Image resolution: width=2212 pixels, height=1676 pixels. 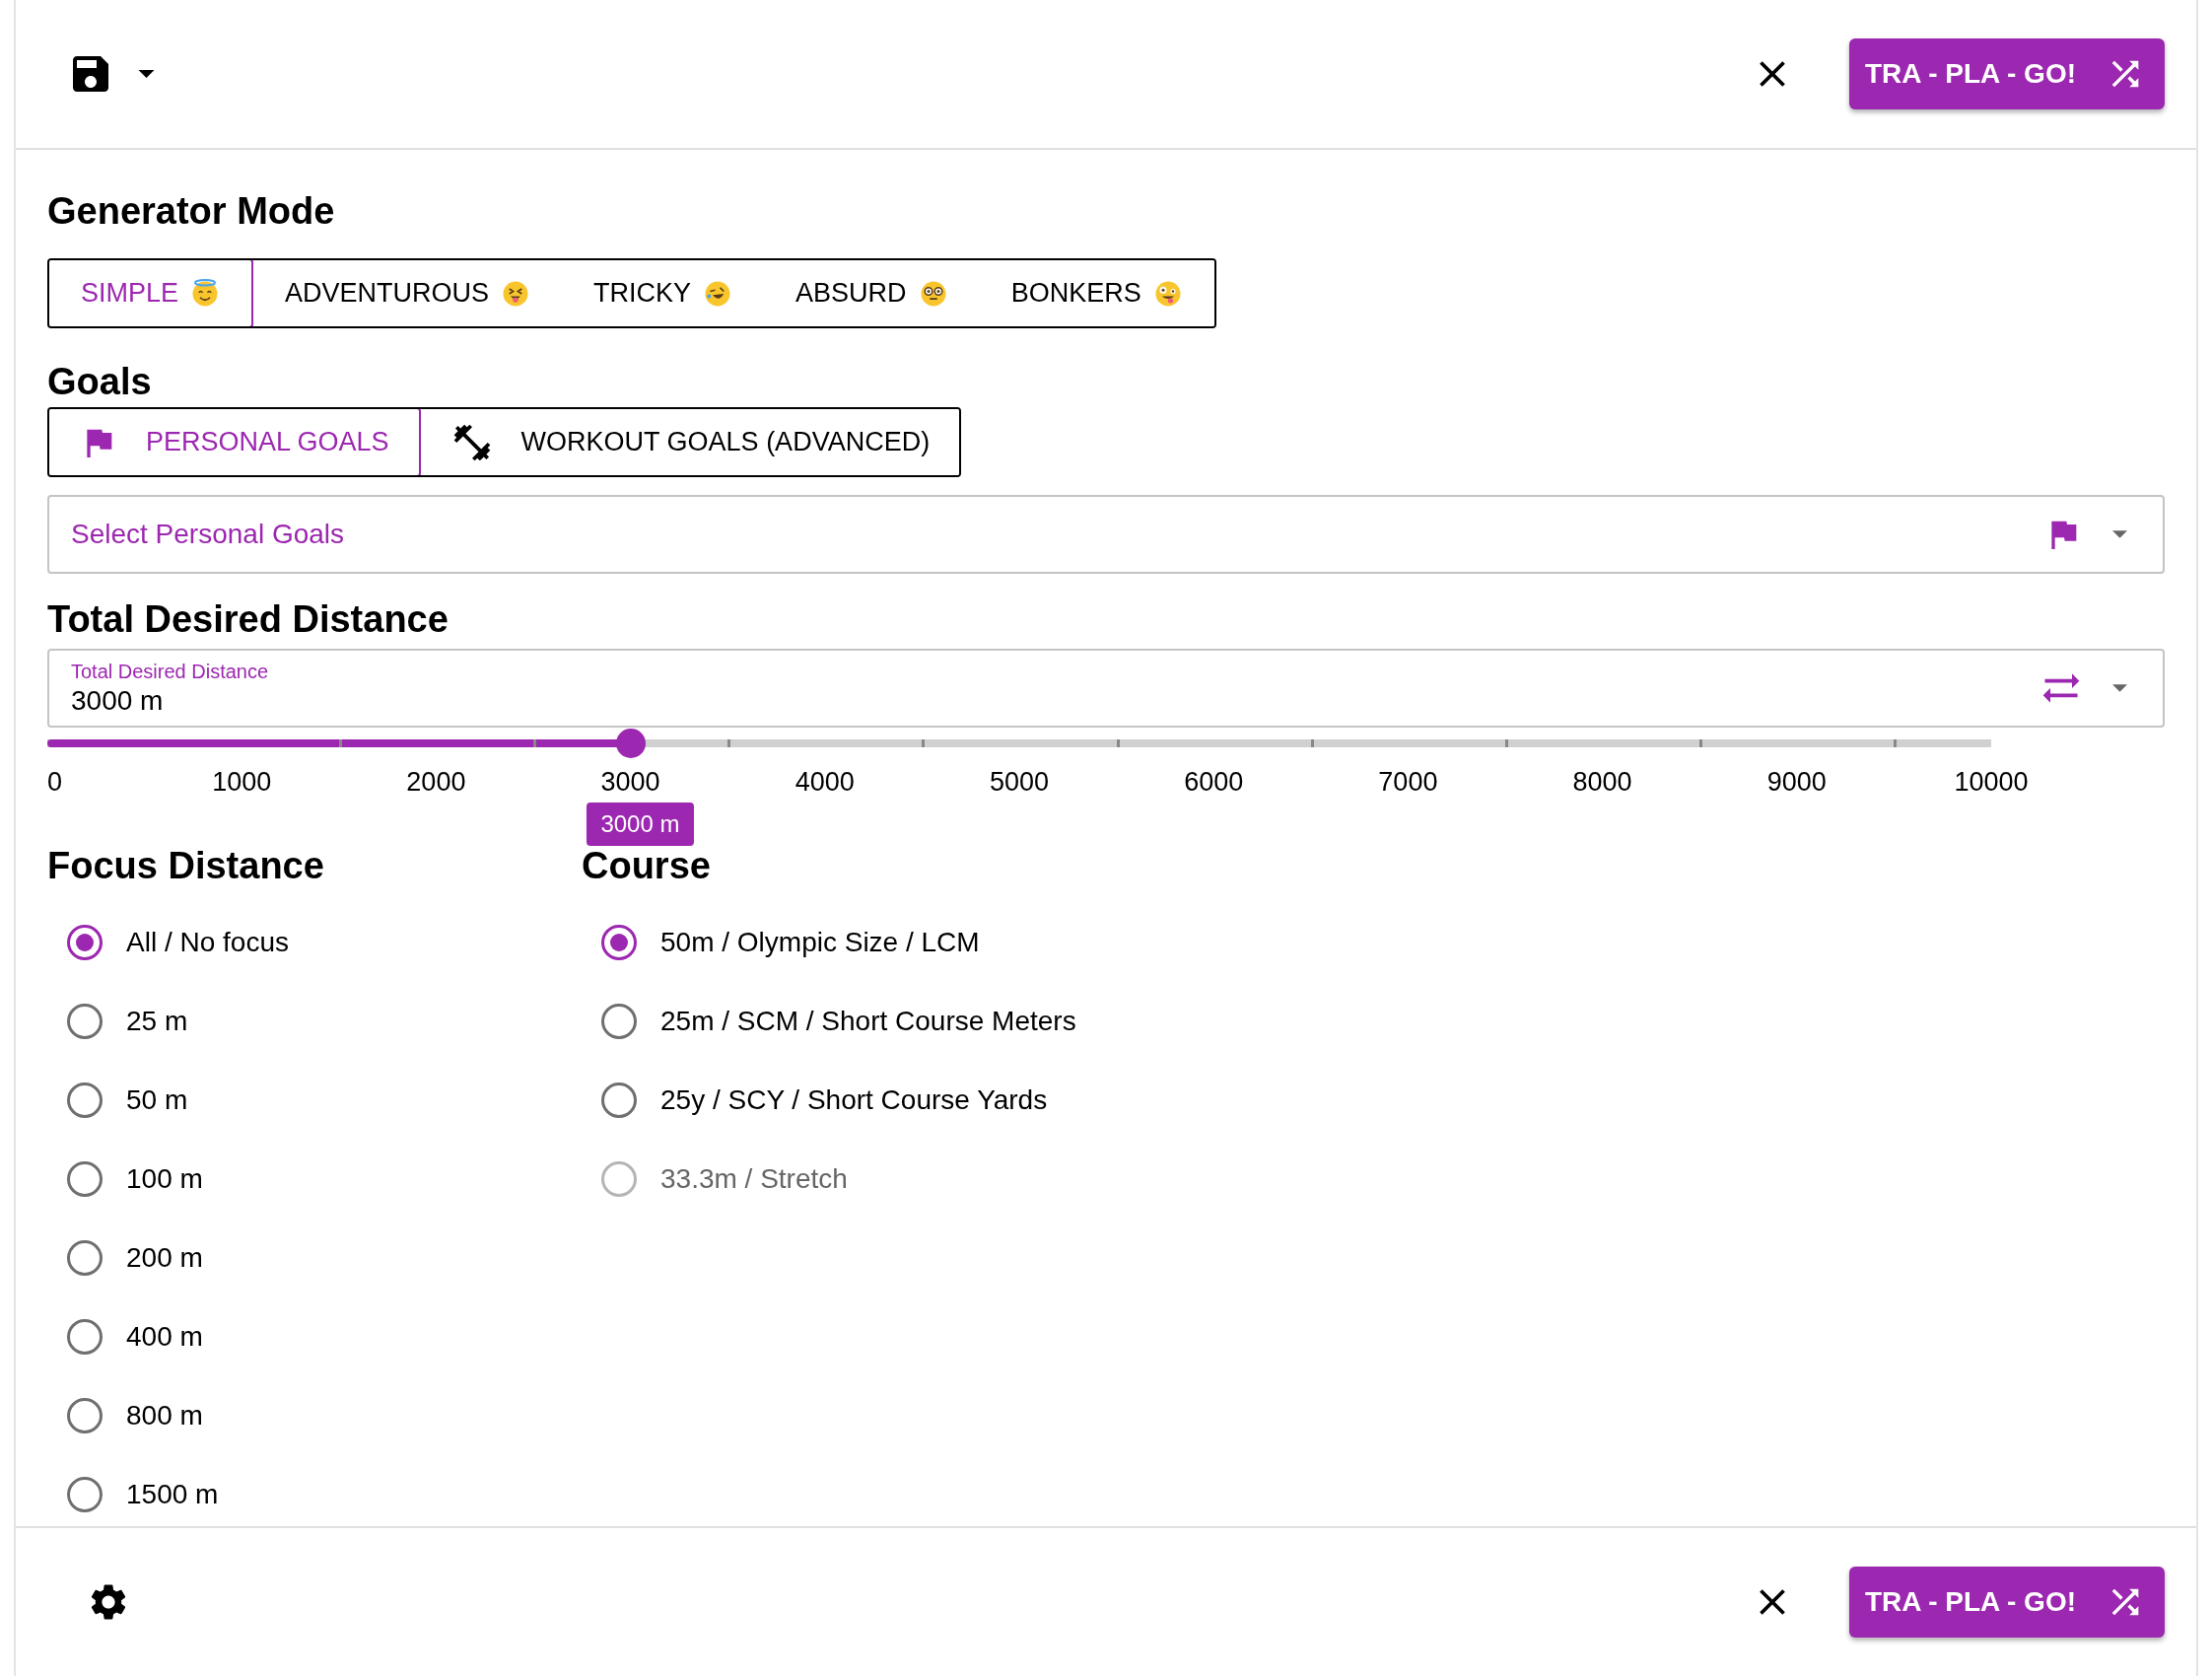 I want to click on tick-label: 9000, so click(x=1797, y=782).